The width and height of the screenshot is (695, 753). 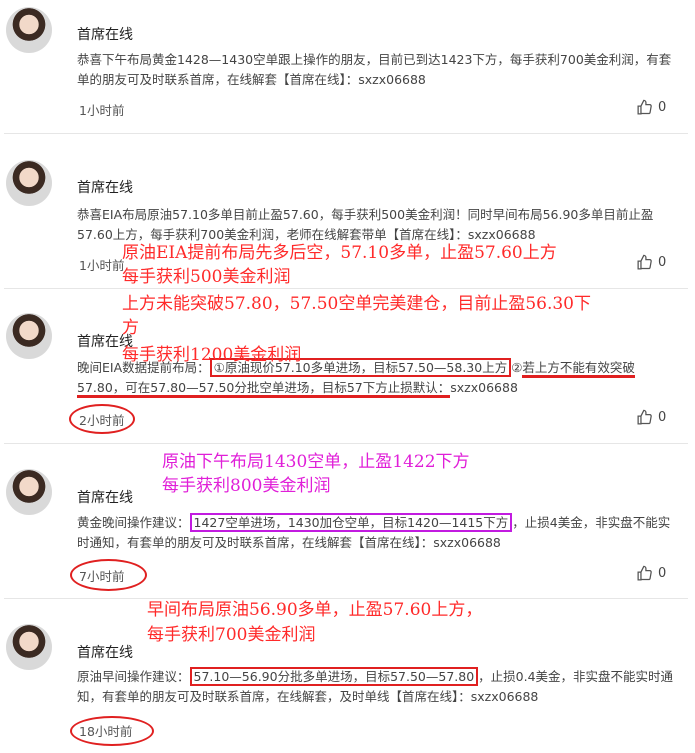 What do you see at coordinates (133, 676) in the screenshot?
I see `content-text: 原油早间操作建议：` at bounding box center [133, 676].